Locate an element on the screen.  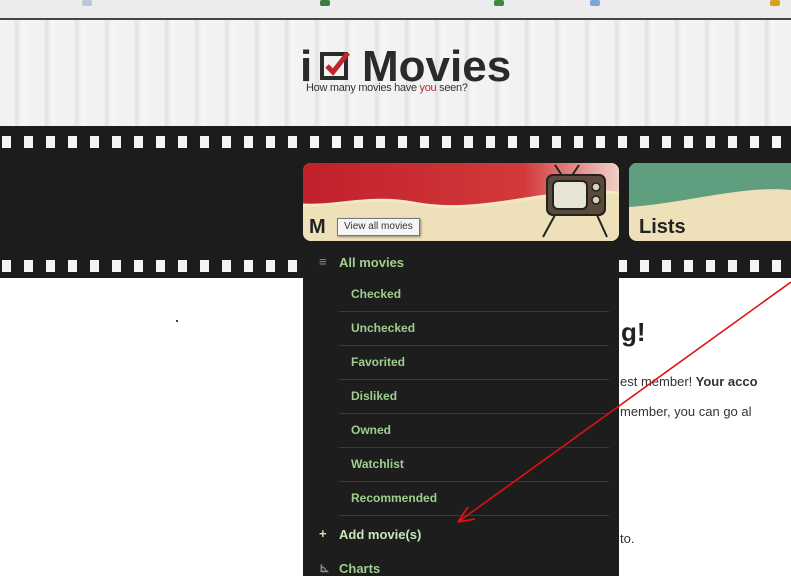
tab-lists: Lists is located at coordinates (710, 202).